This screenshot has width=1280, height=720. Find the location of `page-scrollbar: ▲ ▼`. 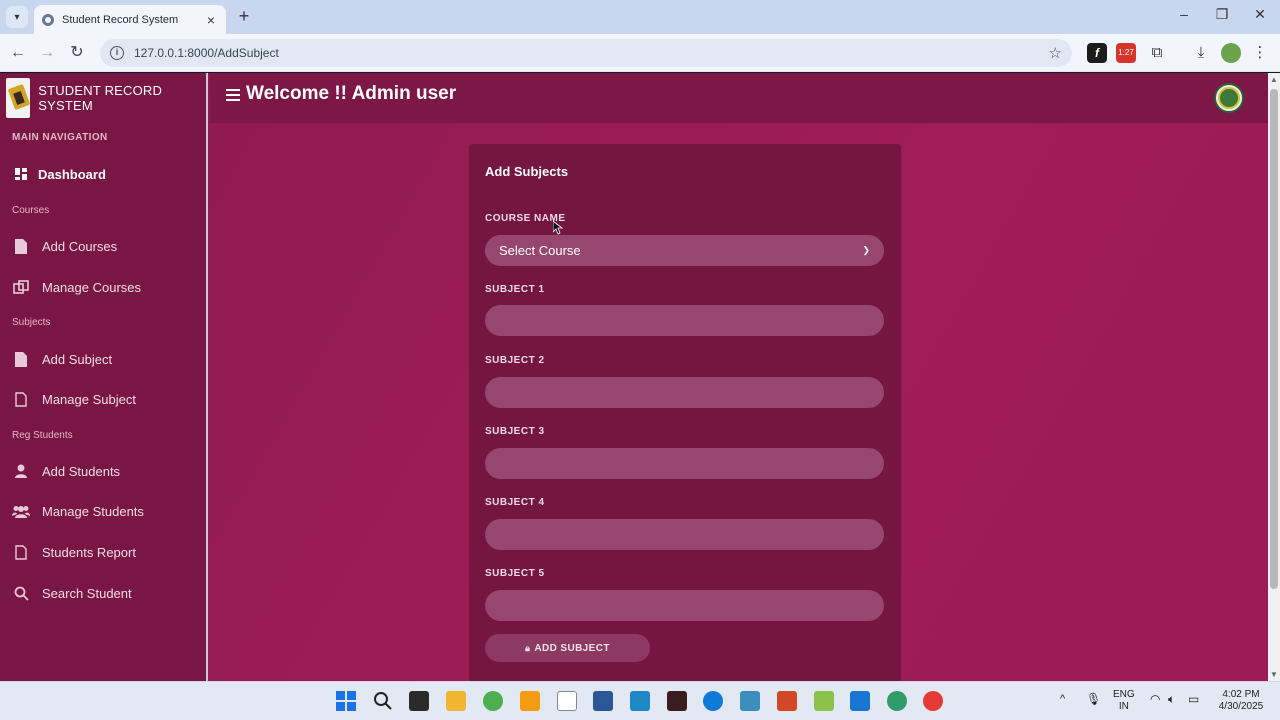

page-scrollbar: ▲ ▼ is located at coordinates (1274, 377).